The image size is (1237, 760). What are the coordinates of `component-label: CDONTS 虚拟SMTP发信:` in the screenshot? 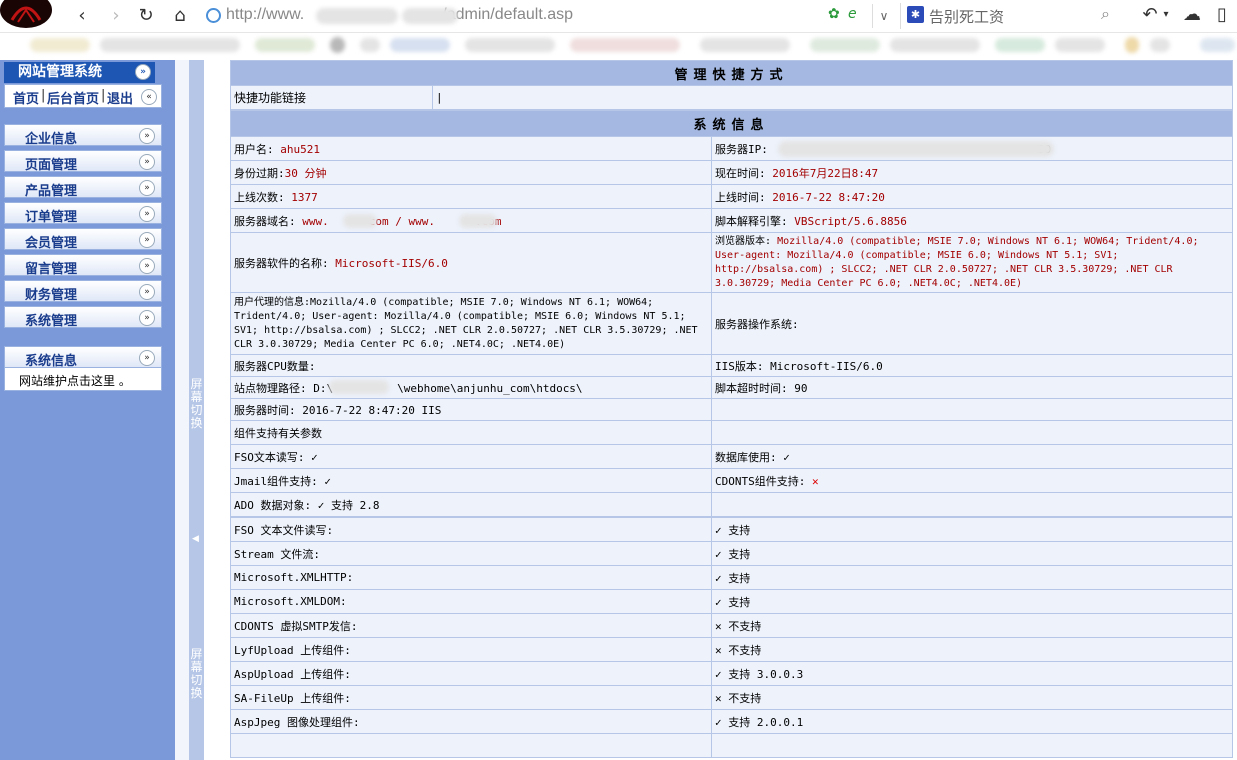 It's located at (471, 625).